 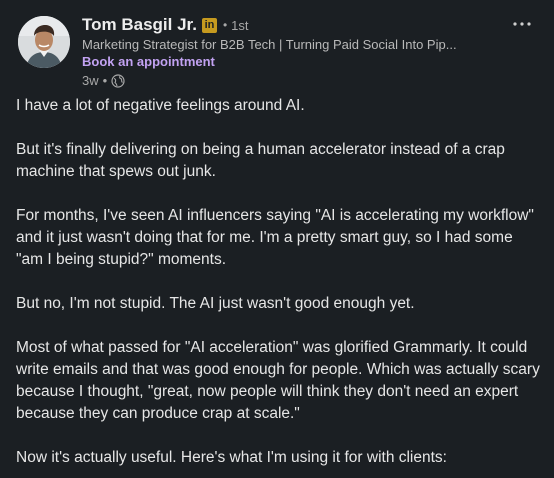 I want to click on more-options-icon, so click(x=522, y=24).